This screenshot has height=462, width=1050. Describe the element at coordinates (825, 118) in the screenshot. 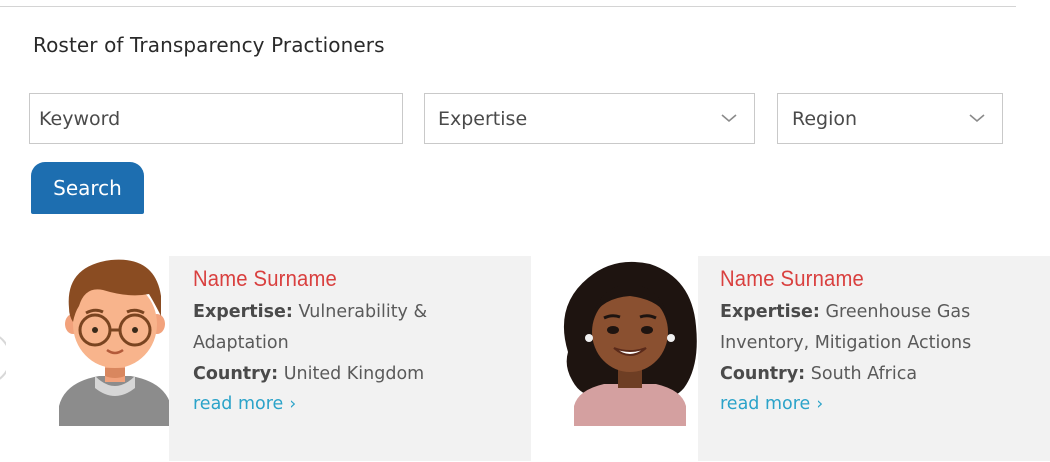

I see `region-select-label: Region` at that location.